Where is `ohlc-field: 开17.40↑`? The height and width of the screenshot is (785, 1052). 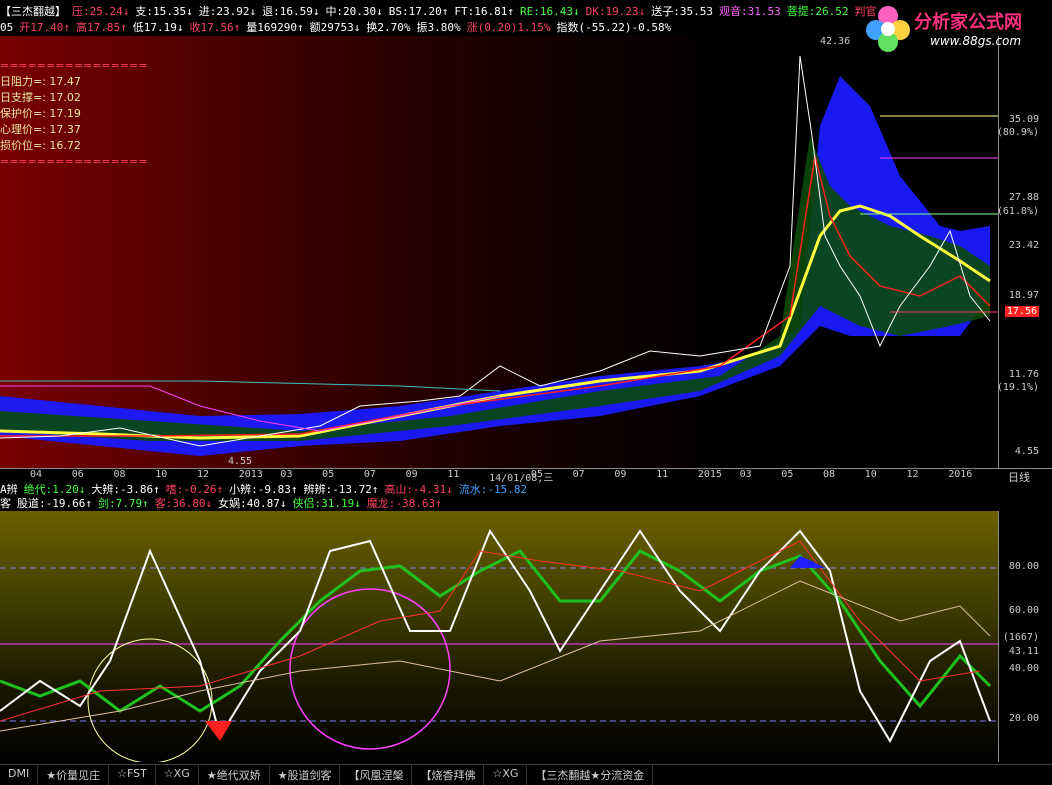 ohlc-field: 开17.40↑ is located at coordinates (44, 27).